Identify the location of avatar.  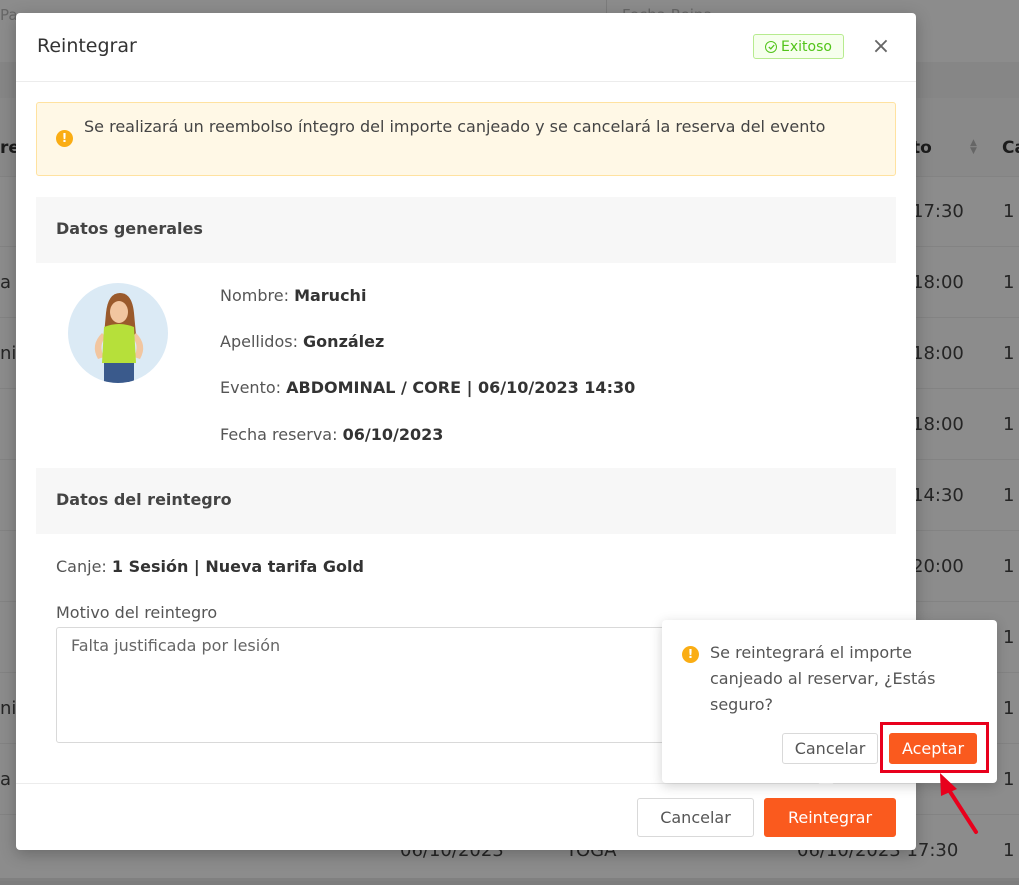
(118, 333).